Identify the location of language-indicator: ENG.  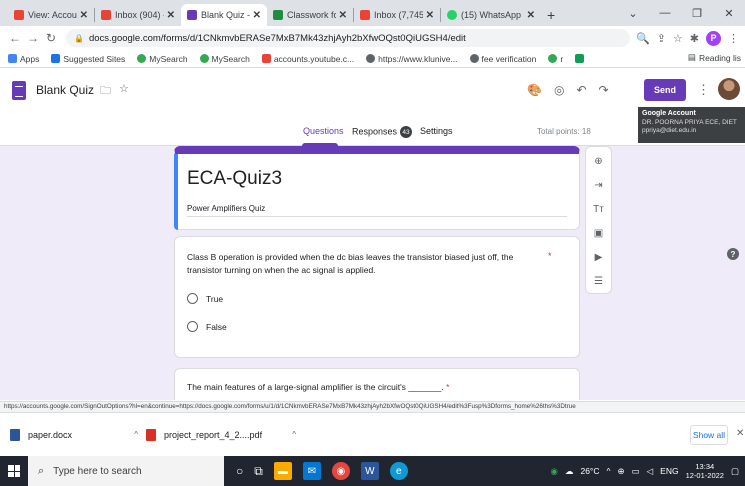
(669, 471).